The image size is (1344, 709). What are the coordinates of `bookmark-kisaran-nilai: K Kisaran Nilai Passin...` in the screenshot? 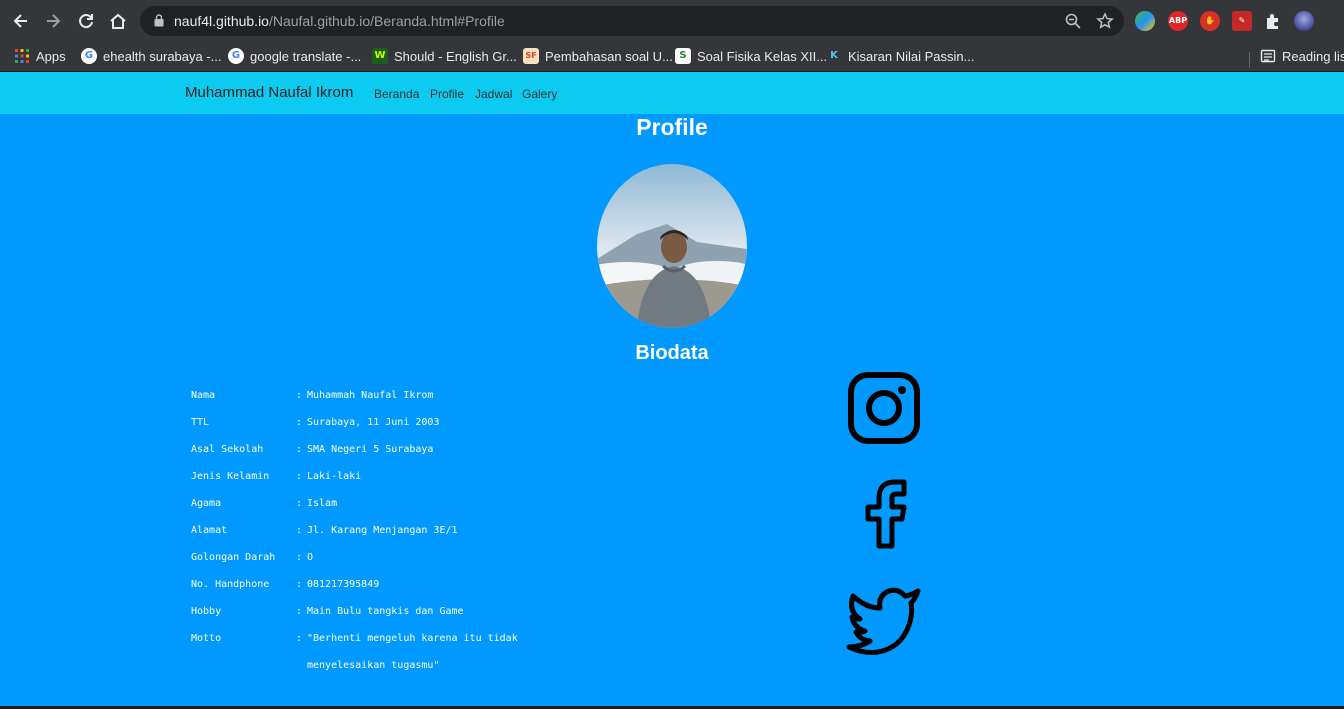 It's located at (900, 56).